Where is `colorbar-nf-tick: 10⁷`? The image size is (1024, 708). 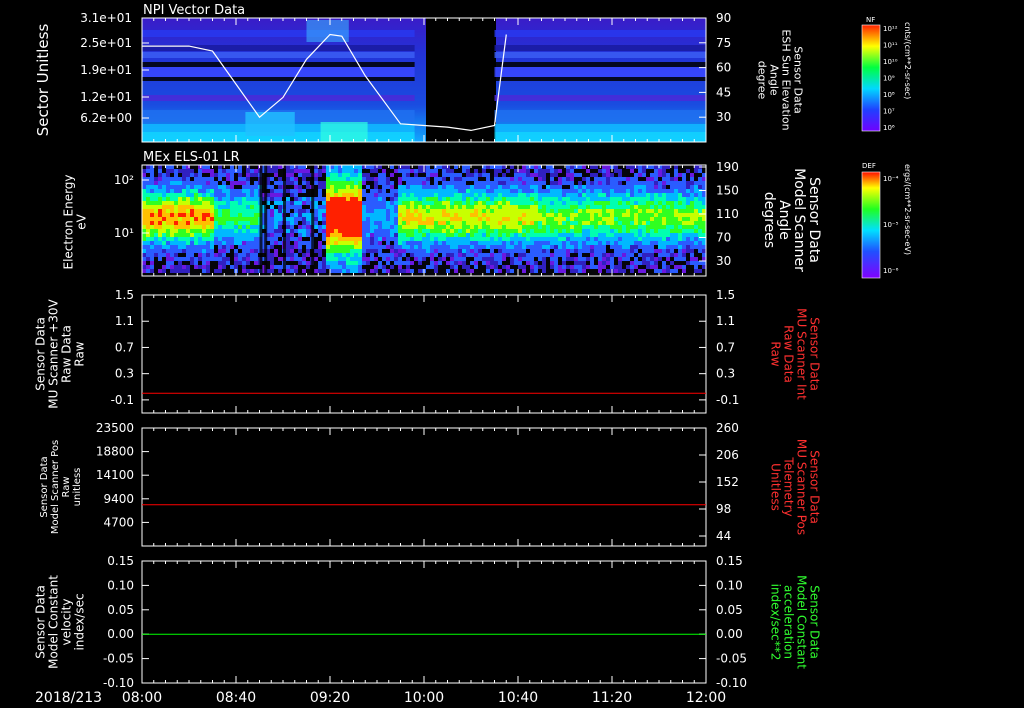 colorbar-nf-tick: 10⁷ is located at coordinates (889, 112).